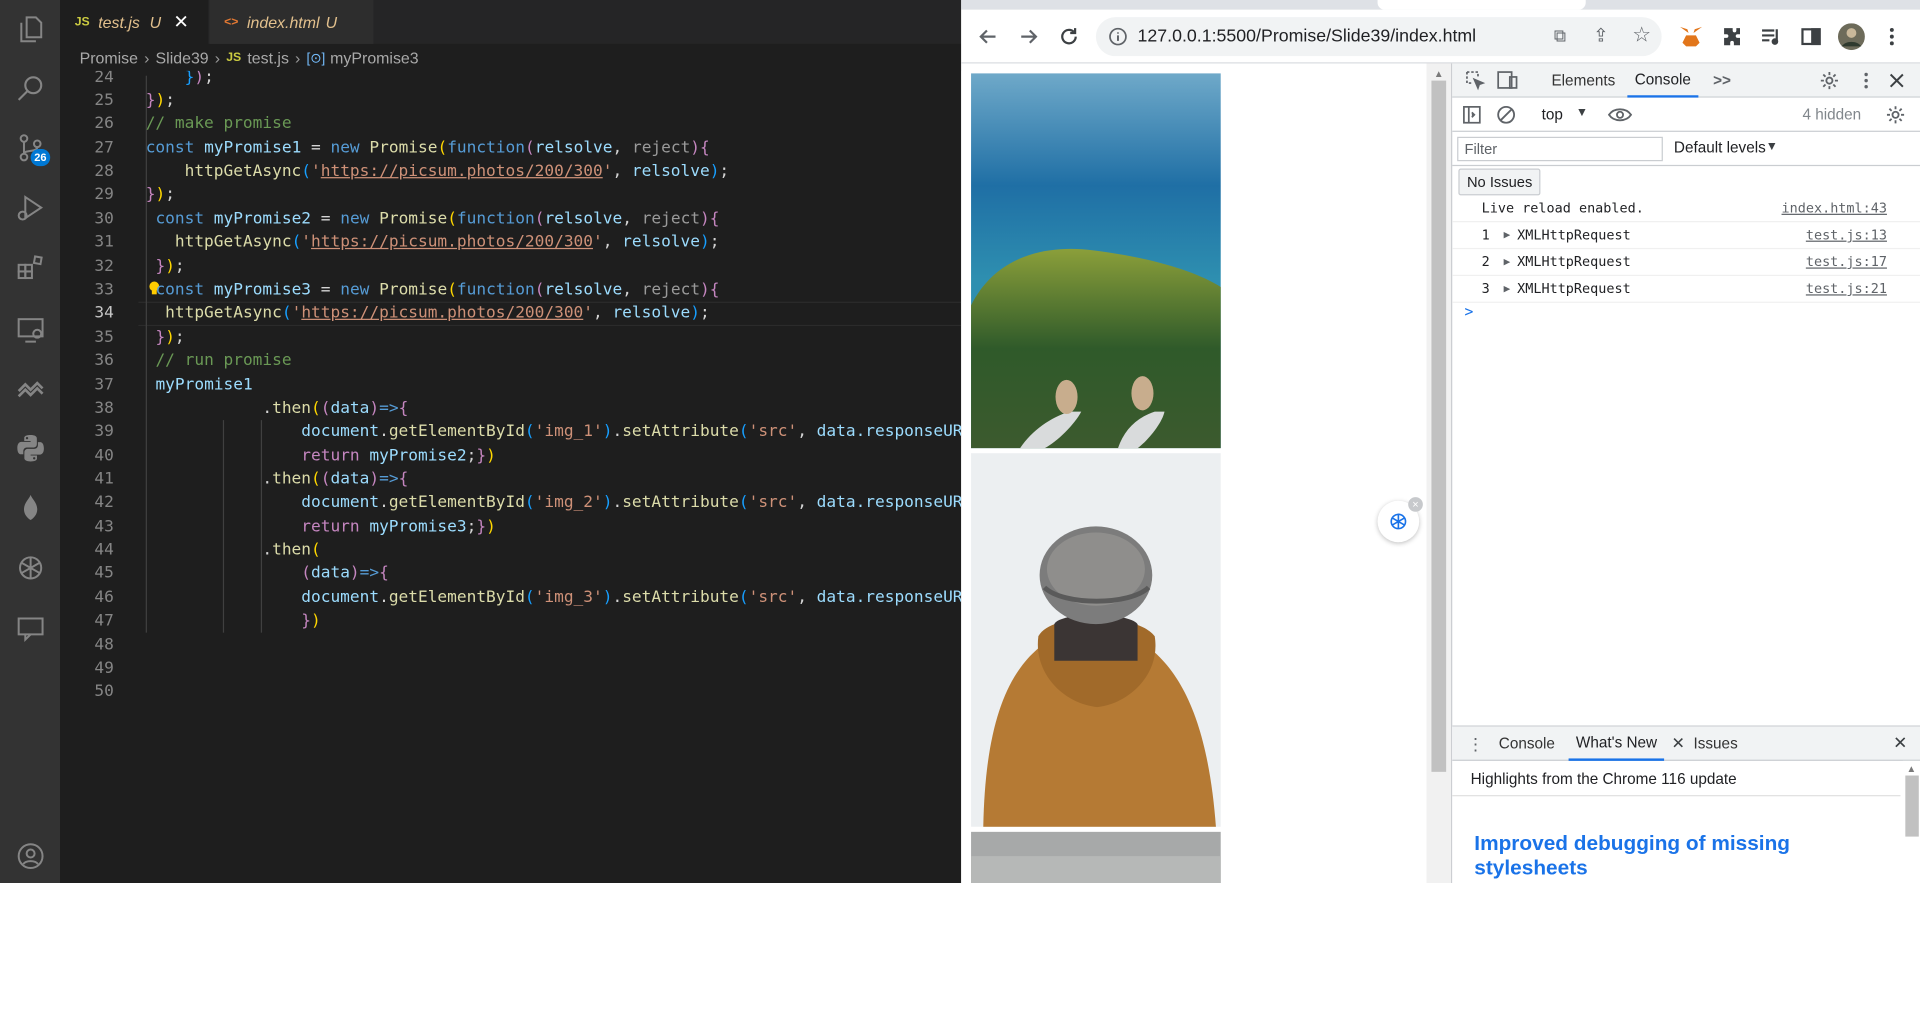  Describe the element at coordinates (1527, 744) in the screenshot. I see `drawer-tab-console: Console` at that location.